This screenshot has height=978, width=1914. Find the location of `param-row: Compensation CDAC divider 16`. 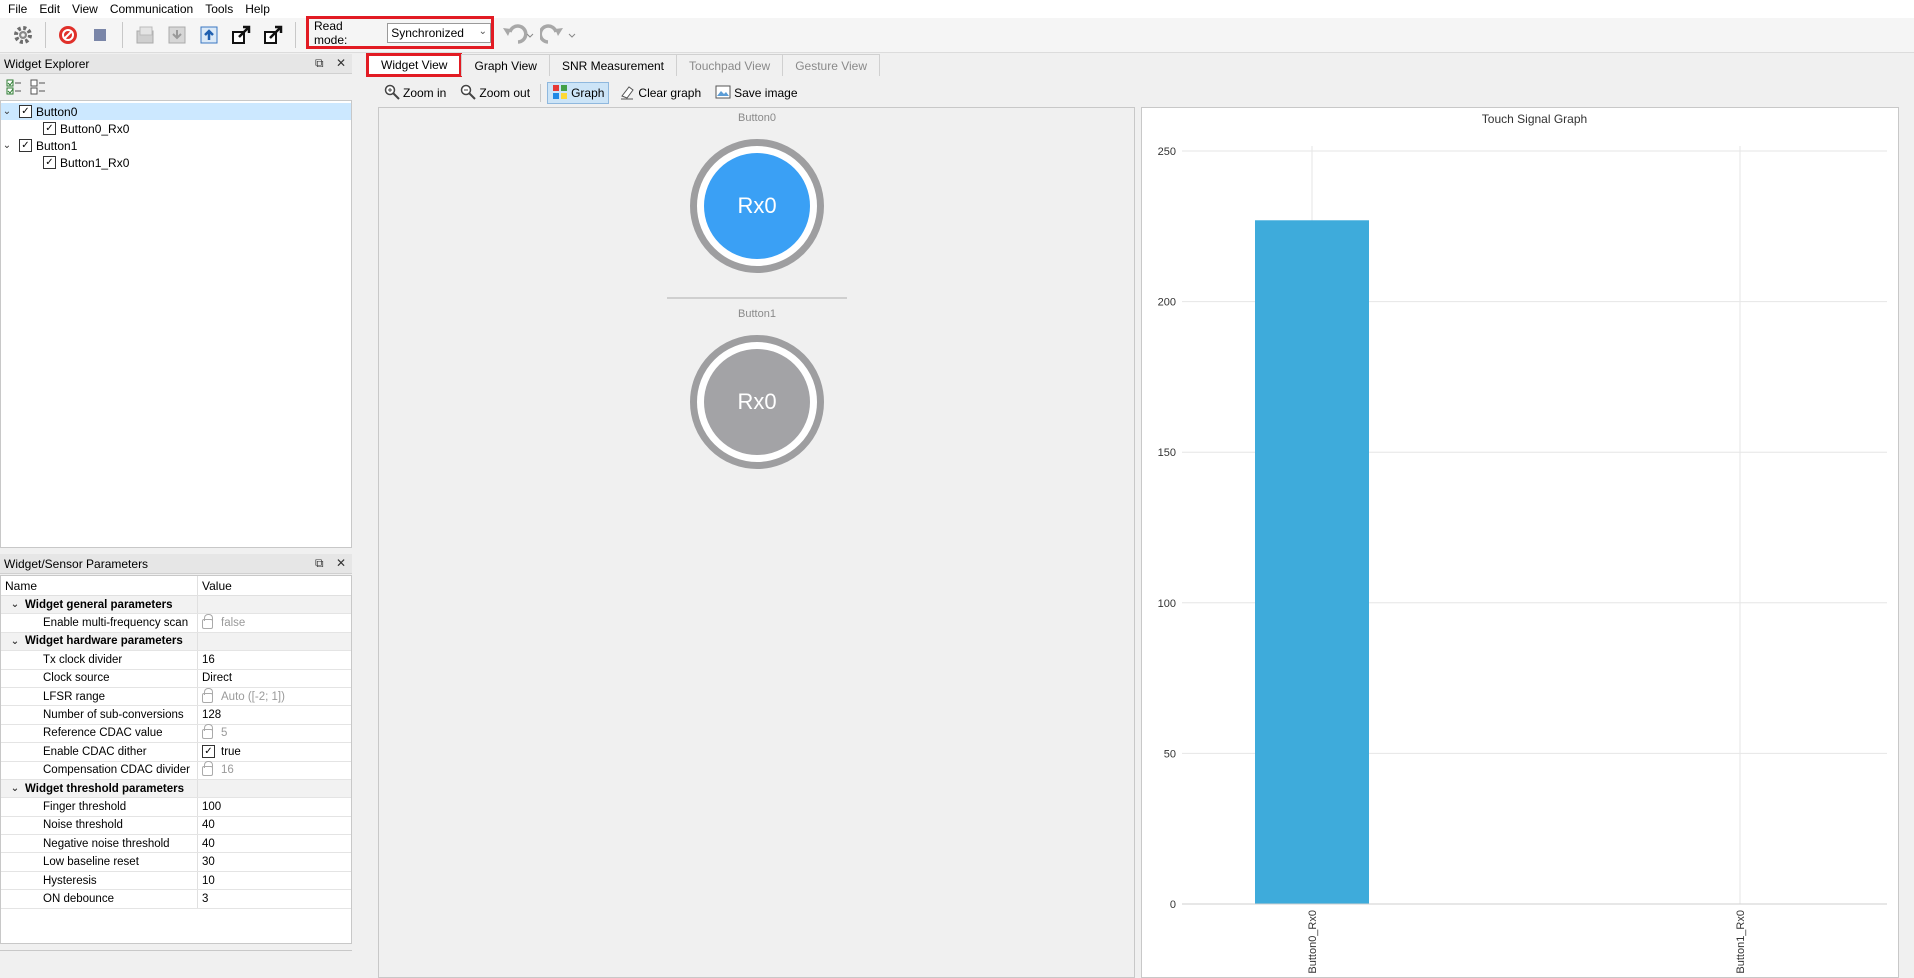

param-row: Compensation CDAC divider 16 is located at coordinates (176, 770).